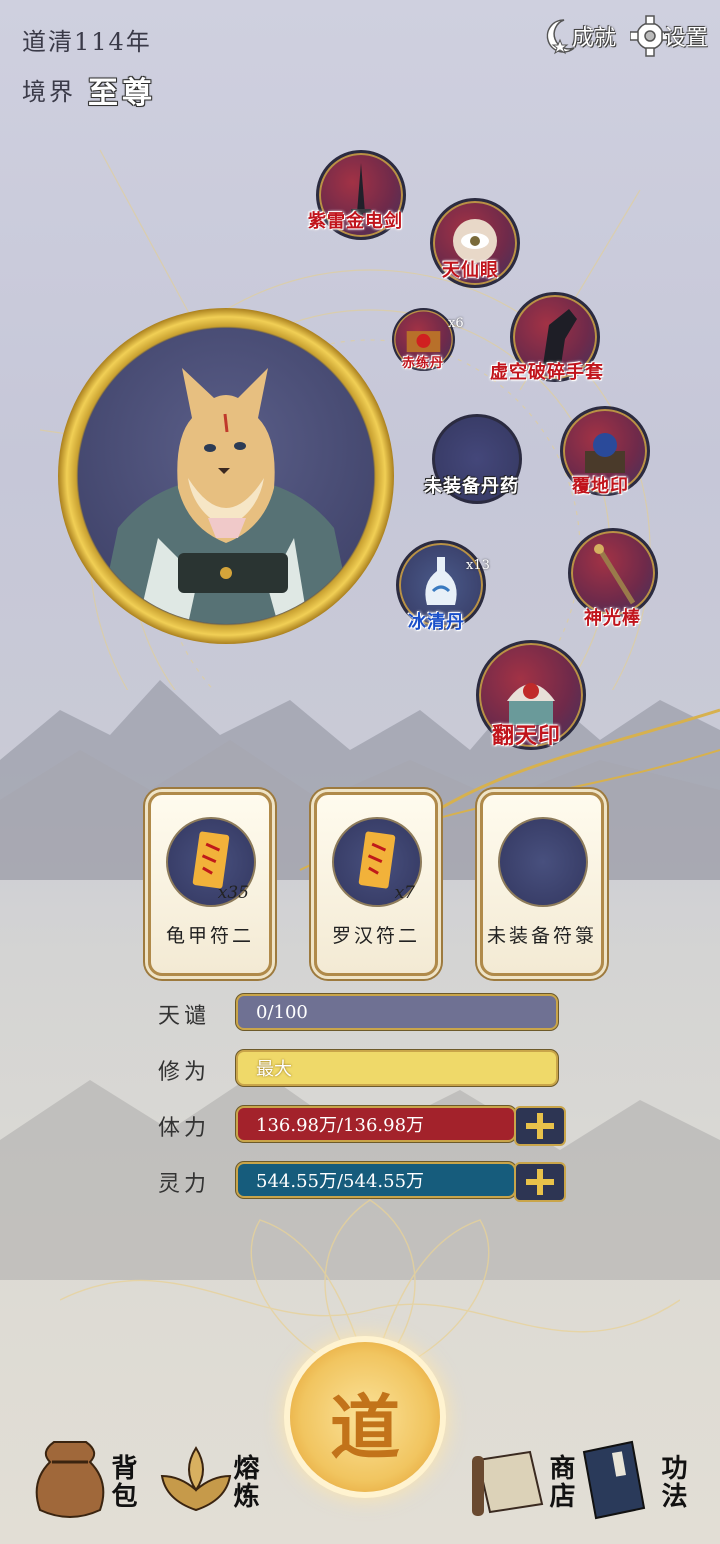  I want to click on settings-button: 设置, so click(669, 36).